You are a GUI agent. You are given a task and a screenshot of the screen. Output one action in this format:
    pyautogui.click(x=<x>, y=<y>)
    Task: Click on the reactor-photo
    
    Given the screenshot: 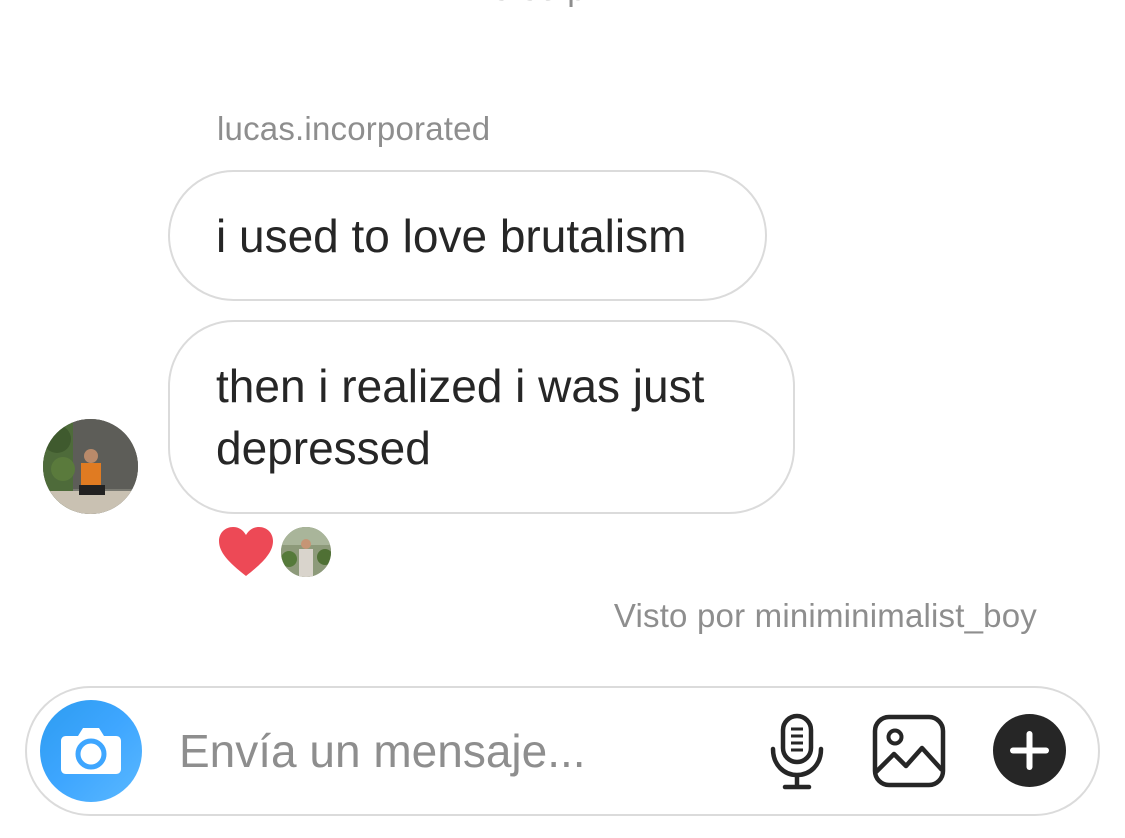 What is the action you would take?
    pyautogui.click(x=306, y=552)
    